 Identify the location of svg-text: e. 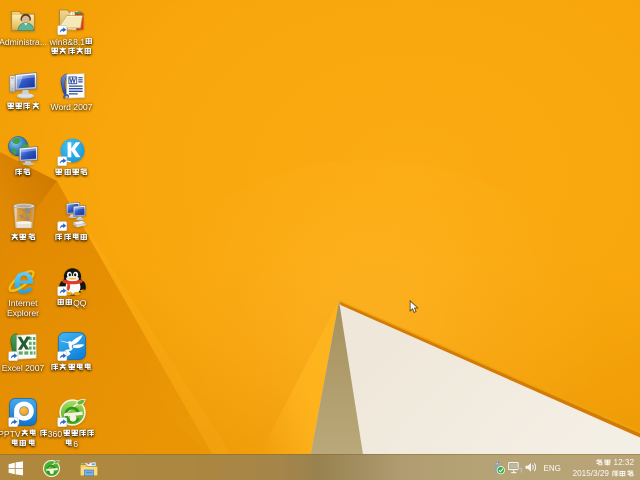
(23, 281).